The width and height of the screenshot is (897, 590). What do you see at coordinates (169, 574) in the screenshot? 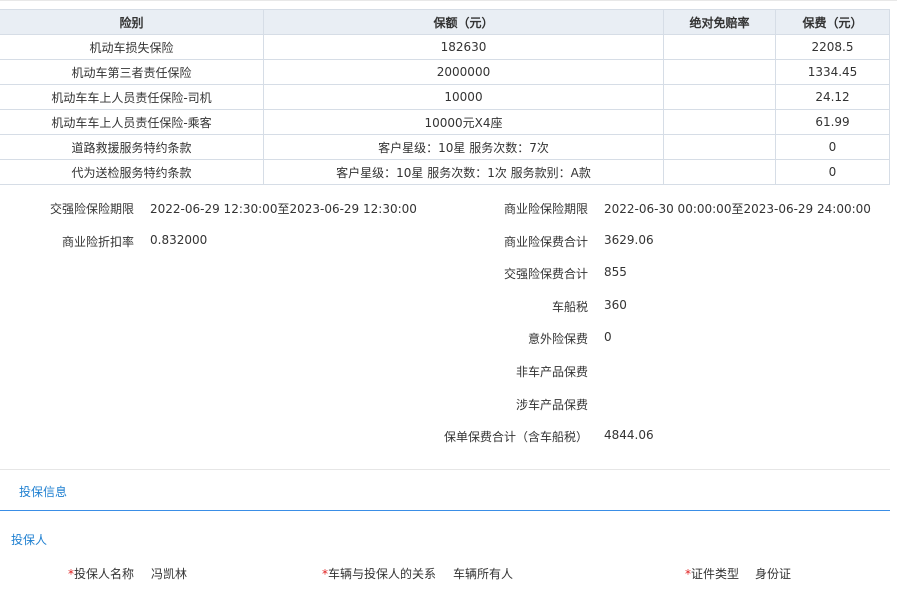
I see `policyholder-name-value: 冯凯林` at bounding box center [169, 574].